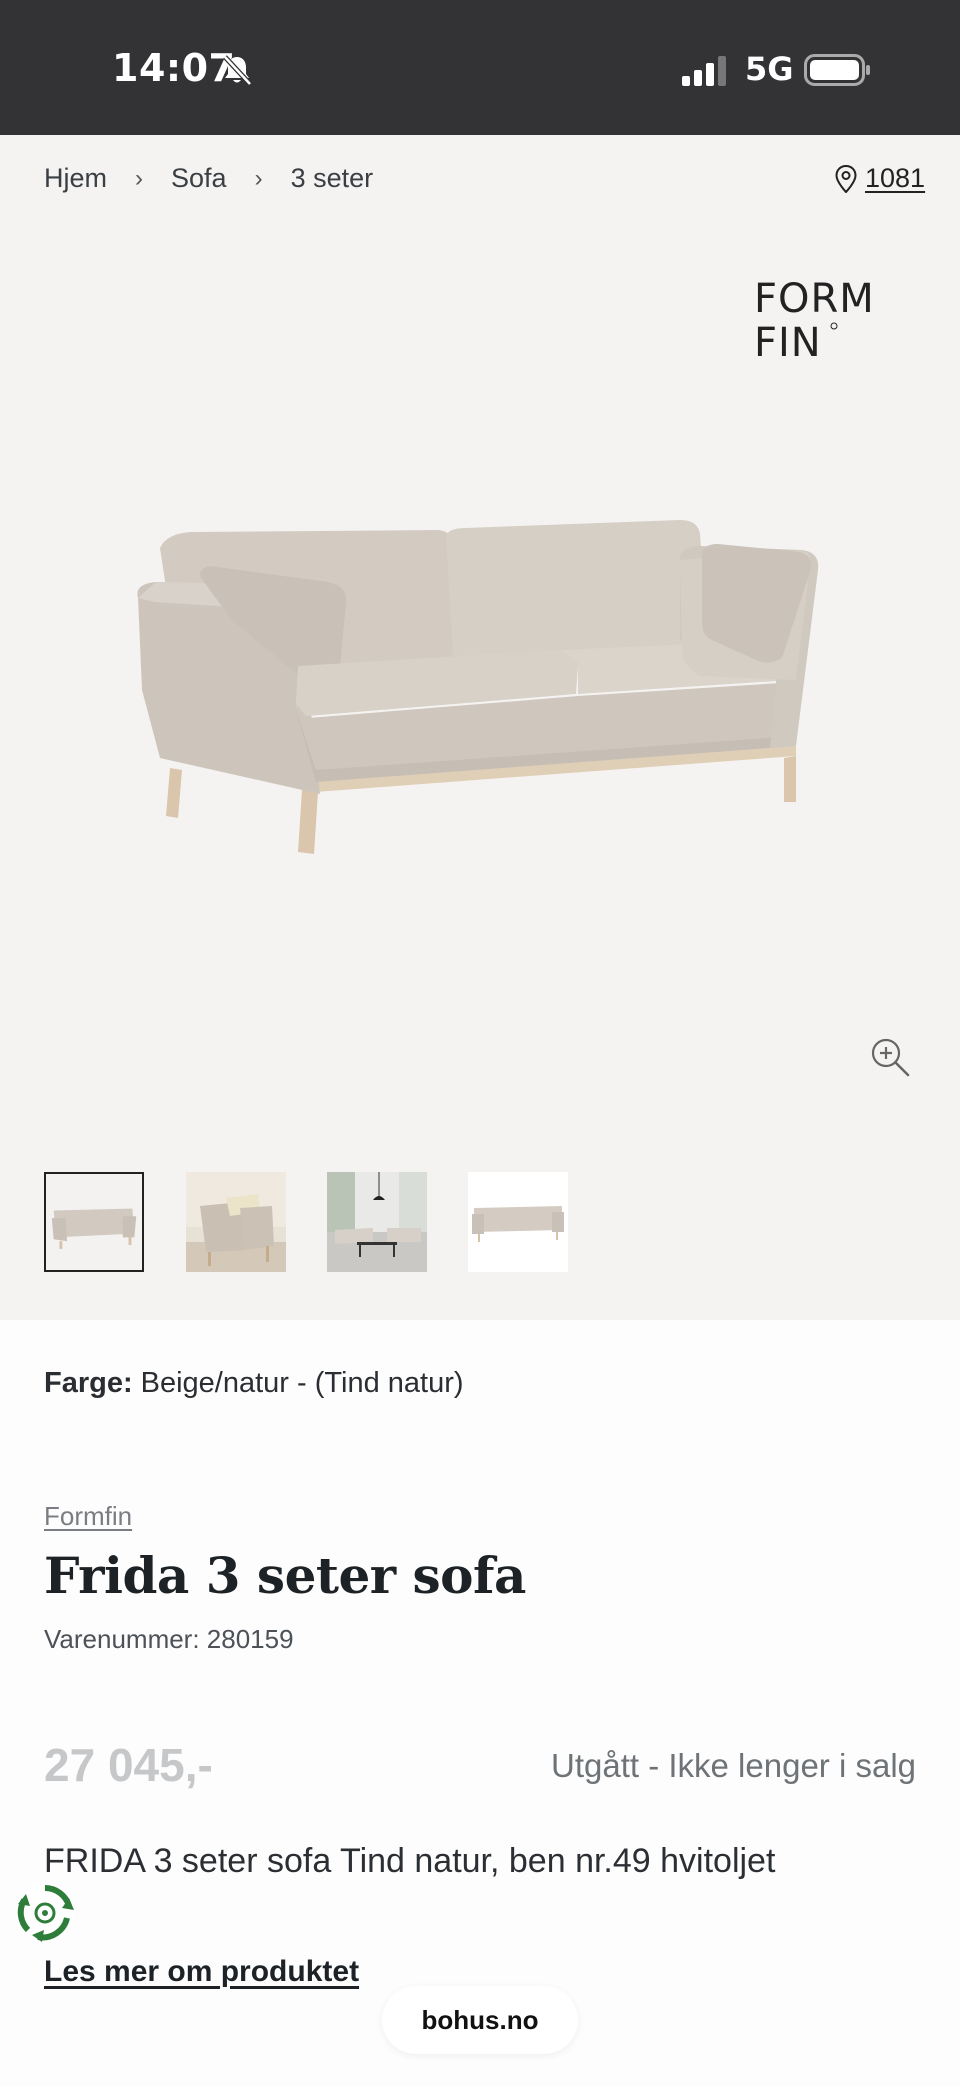 The height and width of the screenshot is (2086, 960). I want to click on formfin-logo: FORM FIN, so click(814, 318).